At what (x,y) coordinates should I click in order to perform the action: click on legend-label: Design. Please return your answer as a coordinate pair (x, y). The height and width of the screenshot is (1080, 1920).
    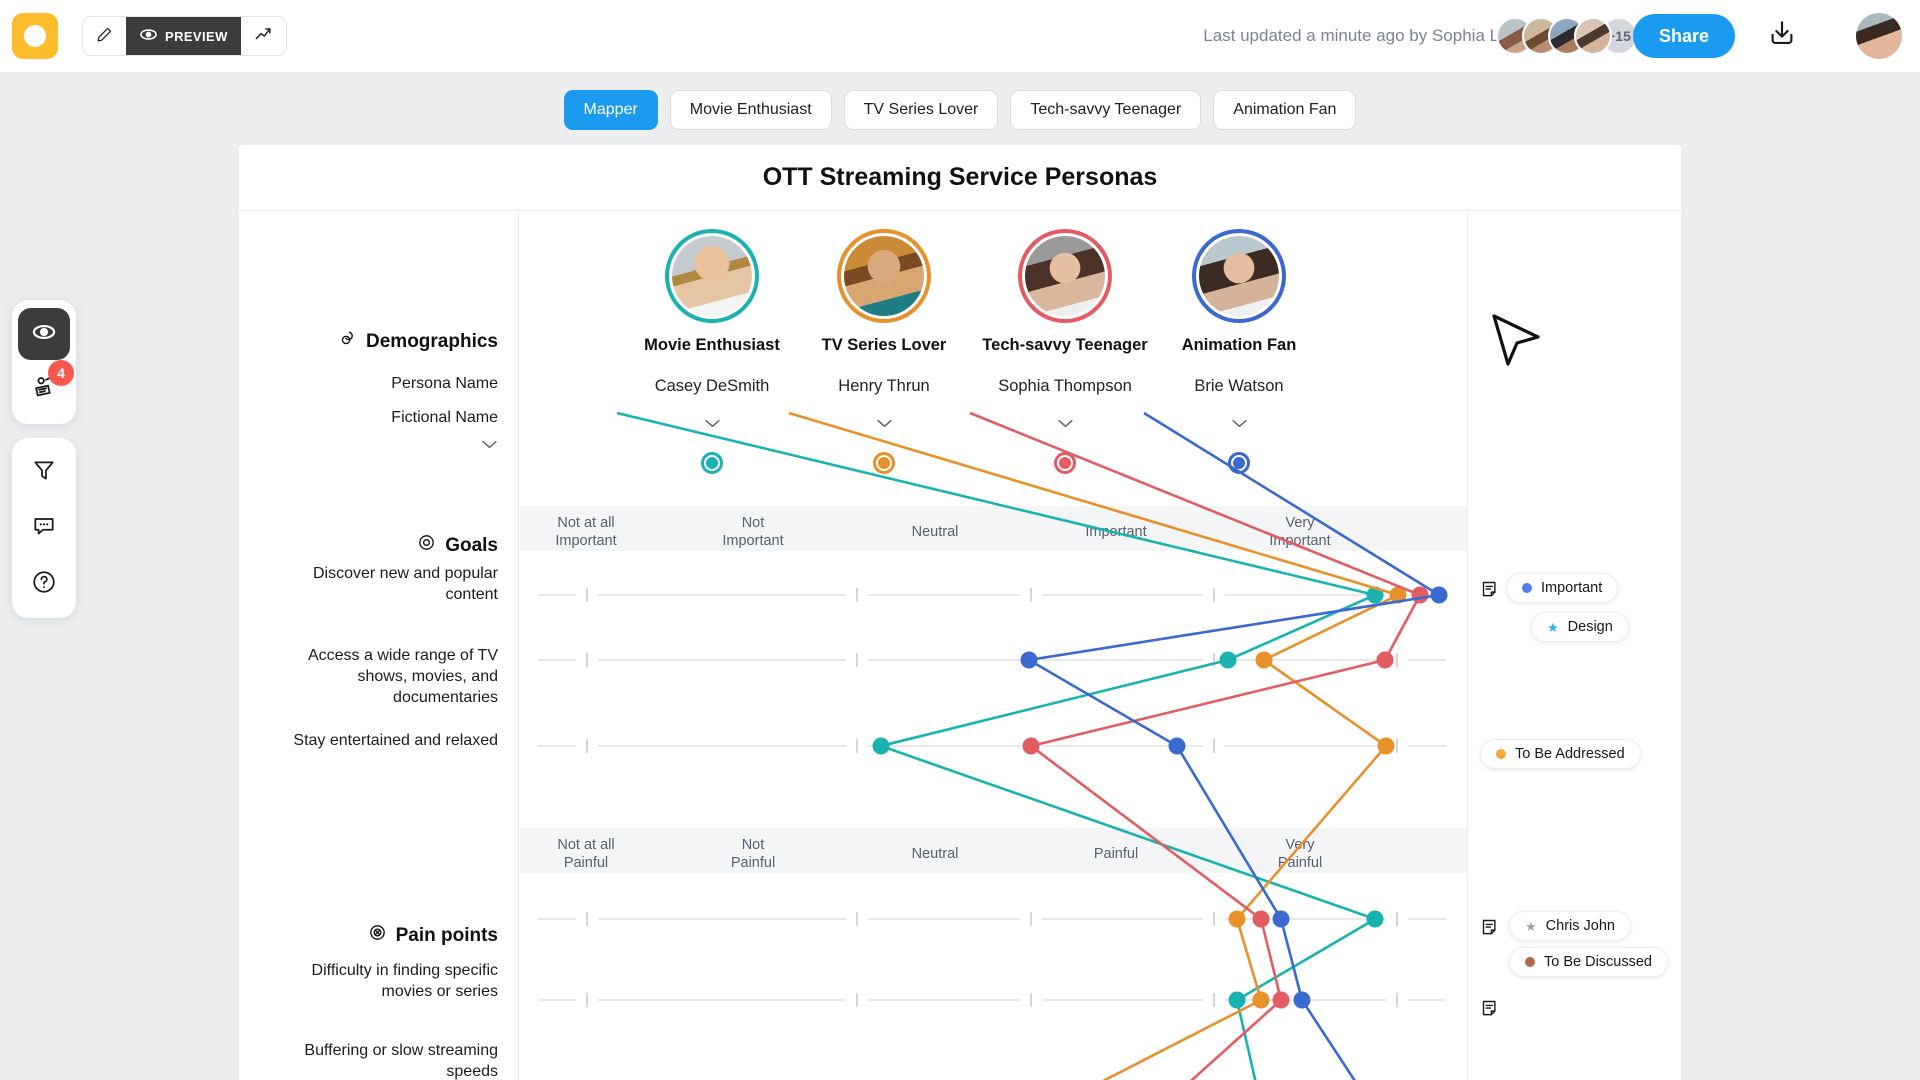
    Looking at the image, I should click on (1590, 627).